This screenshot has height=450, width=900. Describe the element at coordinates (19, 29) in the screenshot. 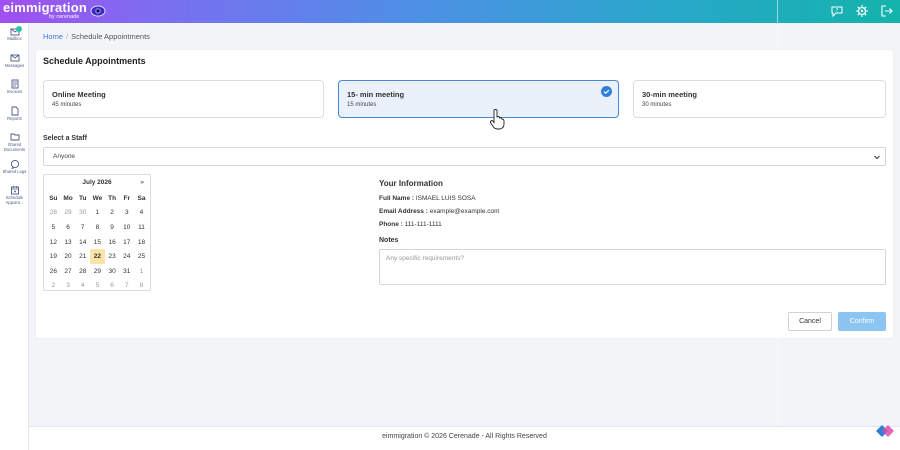

I see `notification-badge` at that location.